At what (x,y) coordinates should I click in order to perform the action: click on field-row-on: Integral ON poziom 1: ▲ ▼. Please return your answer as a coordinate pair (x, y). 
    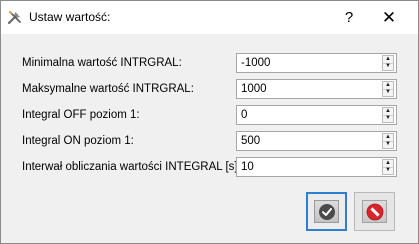
    Looking at the image, I should click on (209, 142).